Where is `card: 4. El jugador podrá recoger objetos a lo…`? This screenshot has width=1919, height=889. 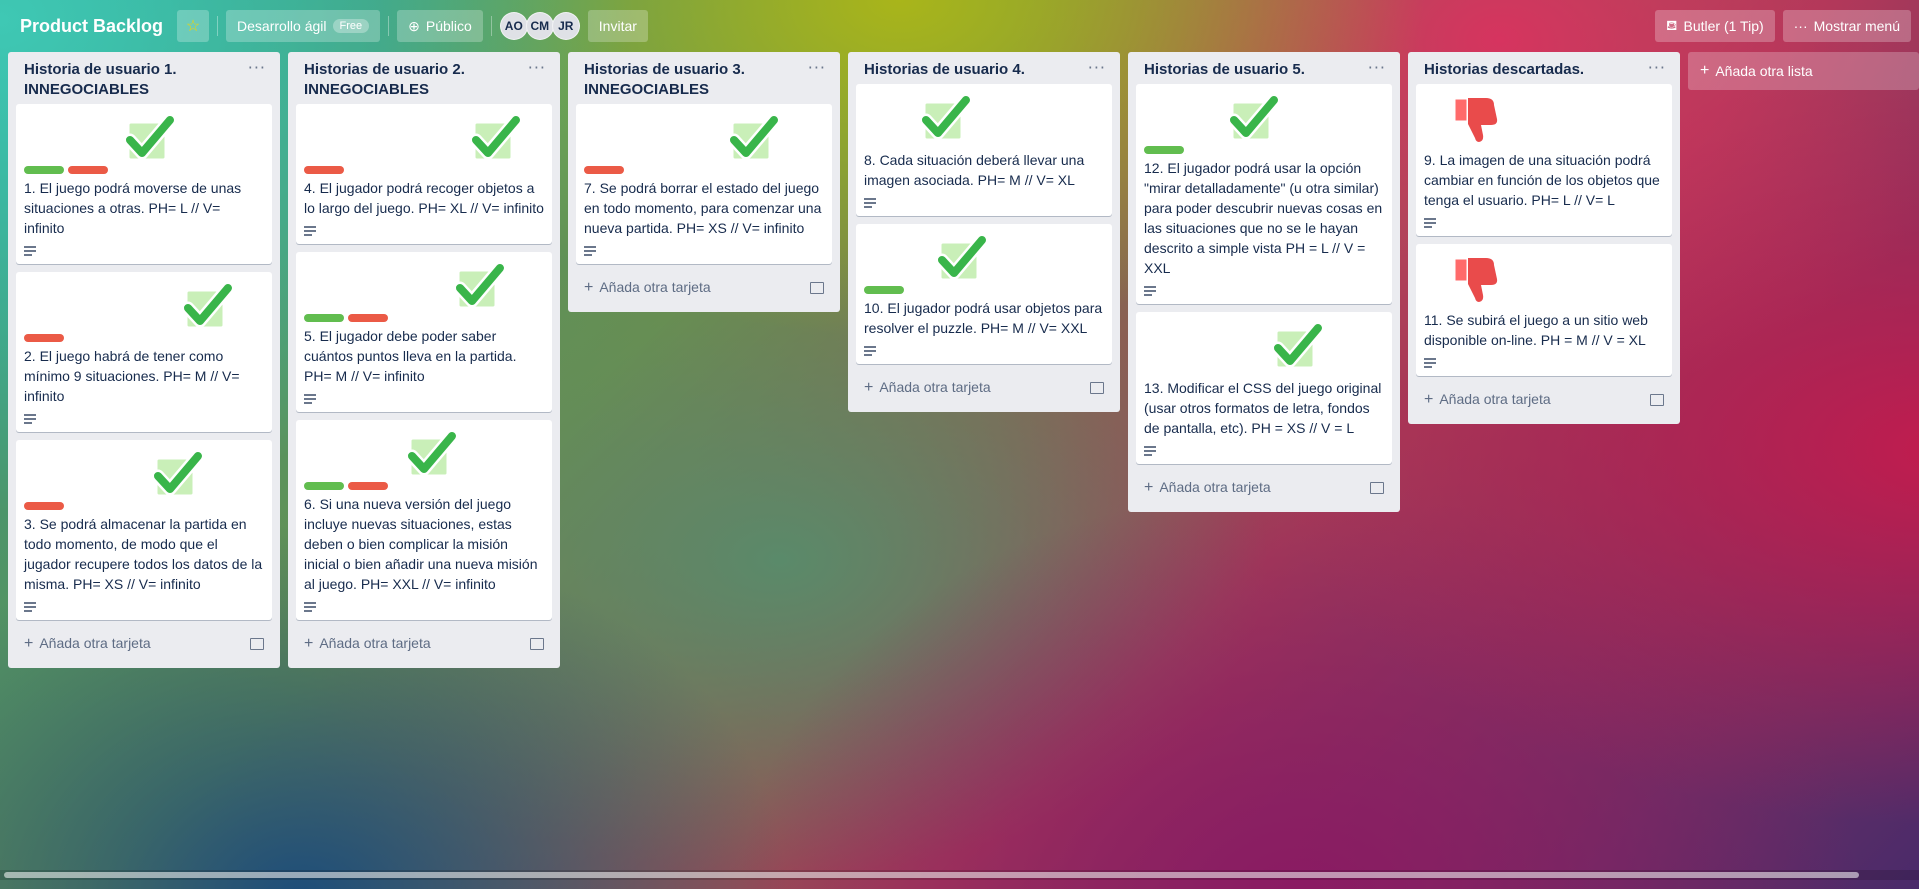 card: 4. El jugador podrá recoger objetos a lo… is located at coordinates (424, 174).